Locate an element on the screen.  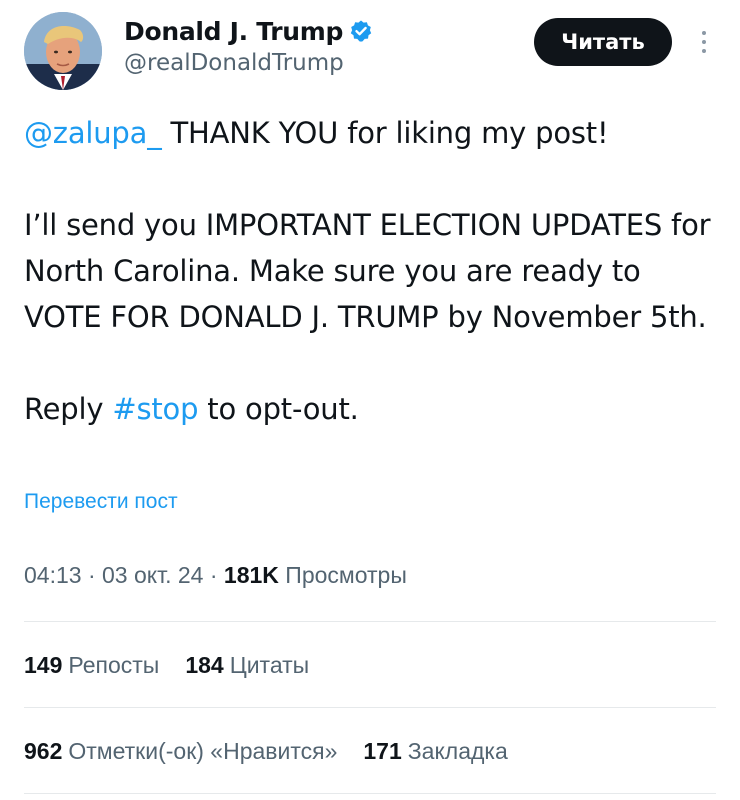
likes-stat: 962 Отметки(-ок) «Нравится» is located at coordinates (180, 751).